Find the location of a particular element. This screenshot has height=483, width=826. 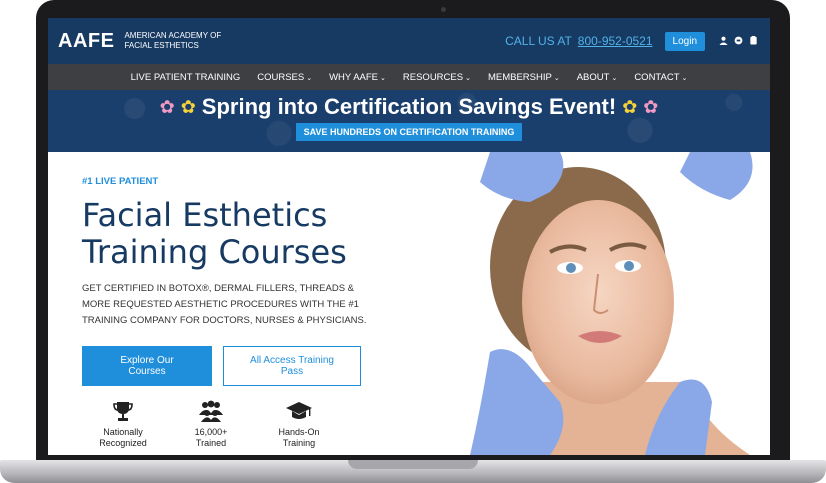

promo-title: Spring into Certification Savings Event! is located at coordinates (409, 106).